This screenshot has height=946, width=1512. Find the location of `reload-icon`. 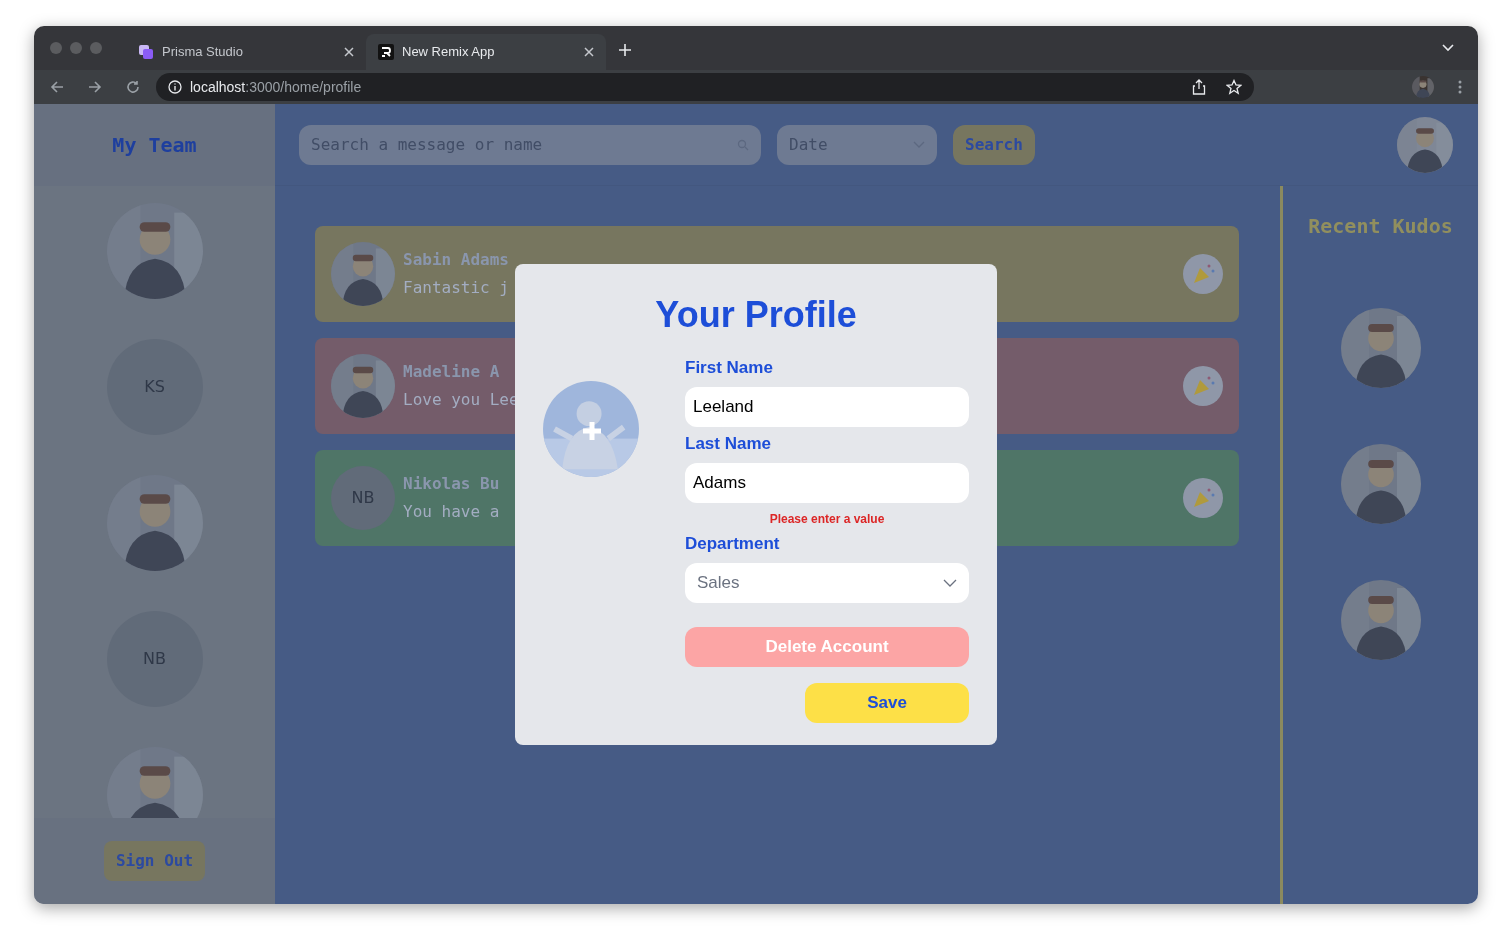

reload-icon is located at coordinates (133, 87).